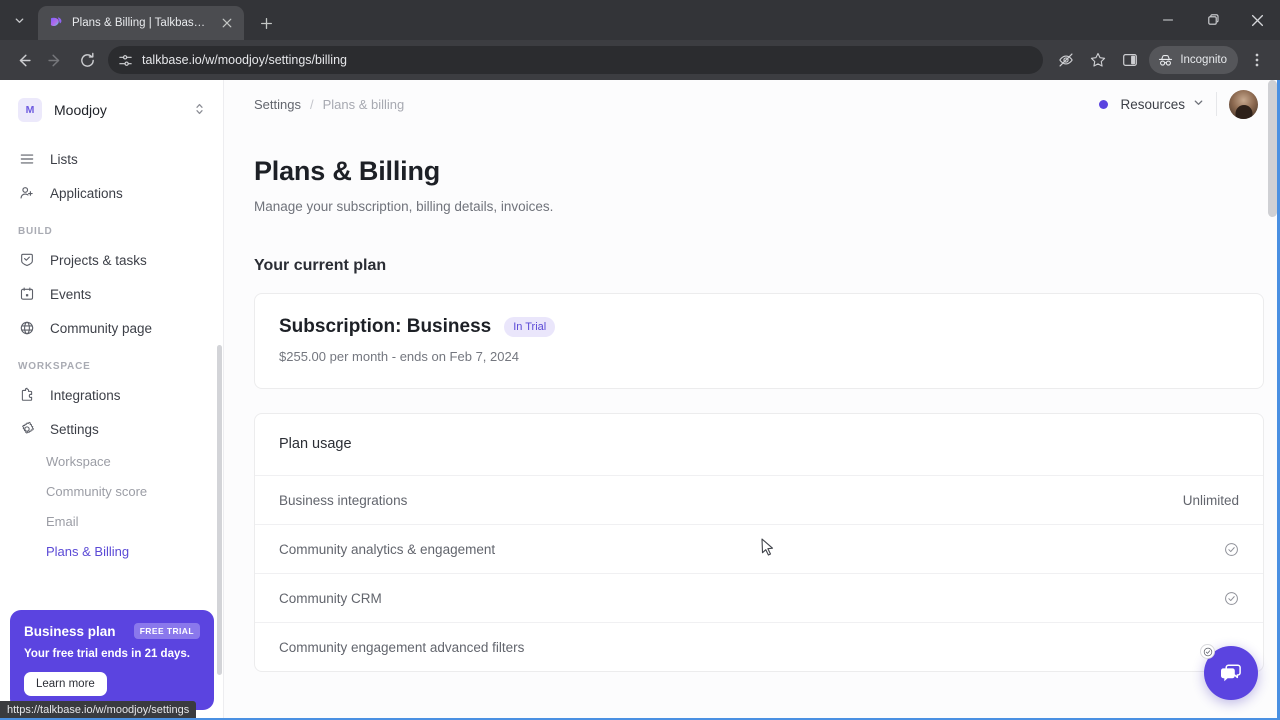 The height and width of the screenshot is (720, 1280). Describe the element at coordinates (166, 631) in the screenshot. I see `free-trial-badge: FREE TRIAL` at that location.